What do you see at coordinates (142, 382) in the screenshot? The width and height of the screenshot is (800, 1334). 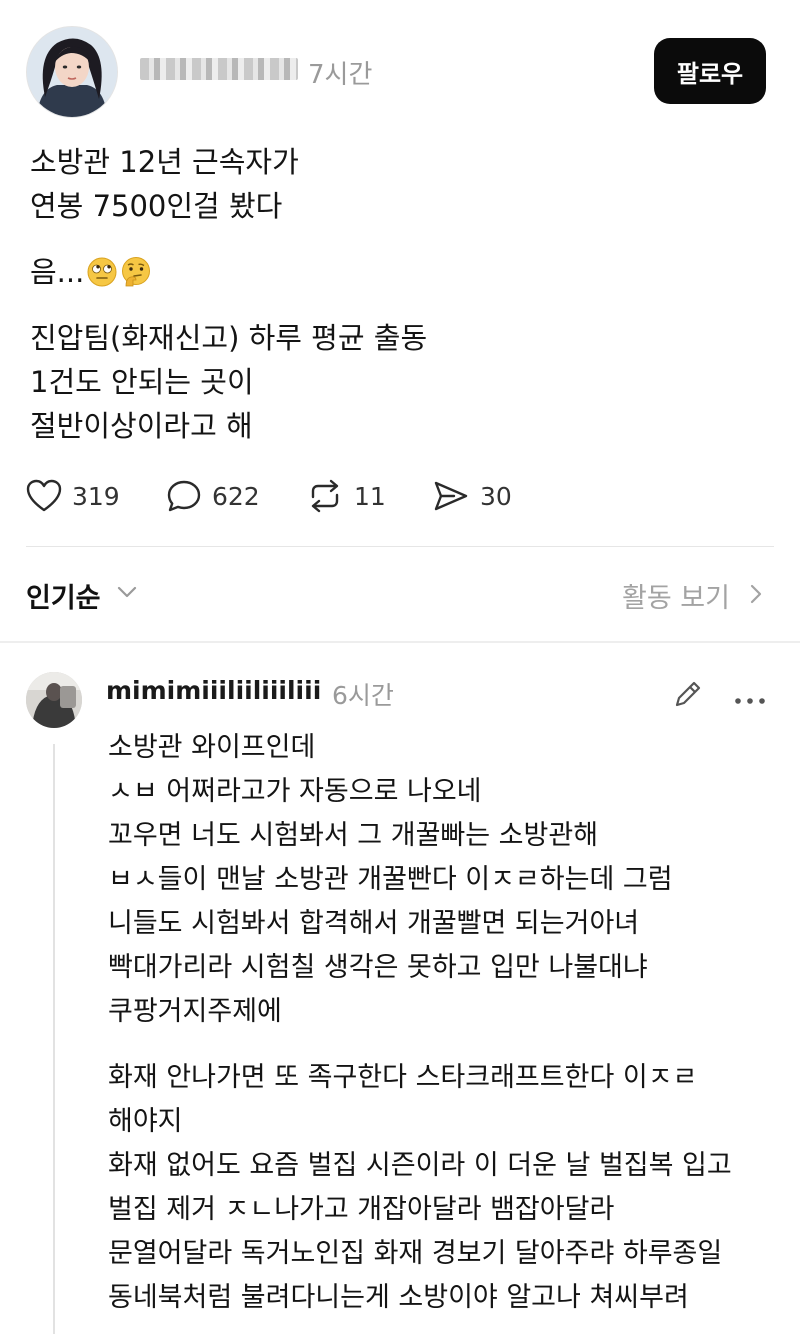 I see `post-text-line: 1건도 안되는 곳이` at bounding box center [142, 382].